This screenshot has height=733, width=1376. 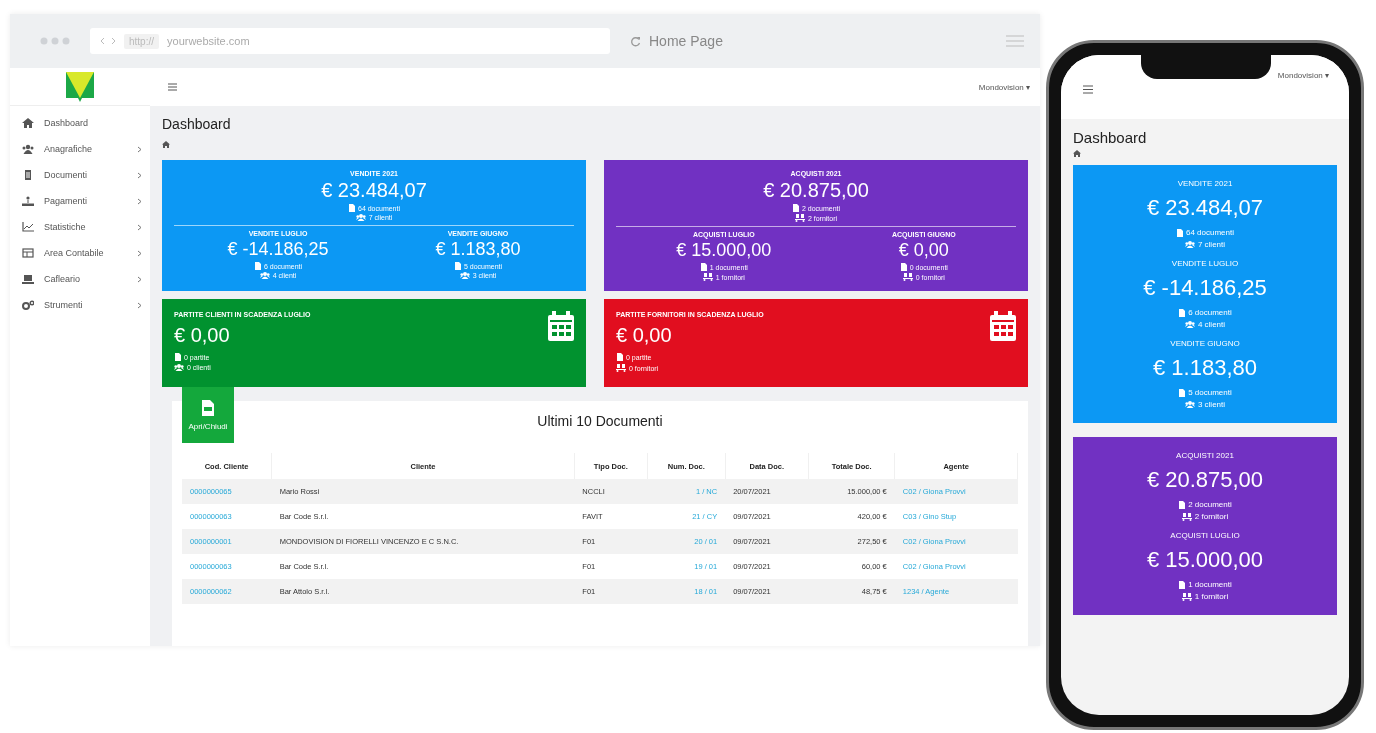 What do you see at coordinates (80, 86) in the screenshot?
I see `logo-icon` at bounding box center [80, 86].